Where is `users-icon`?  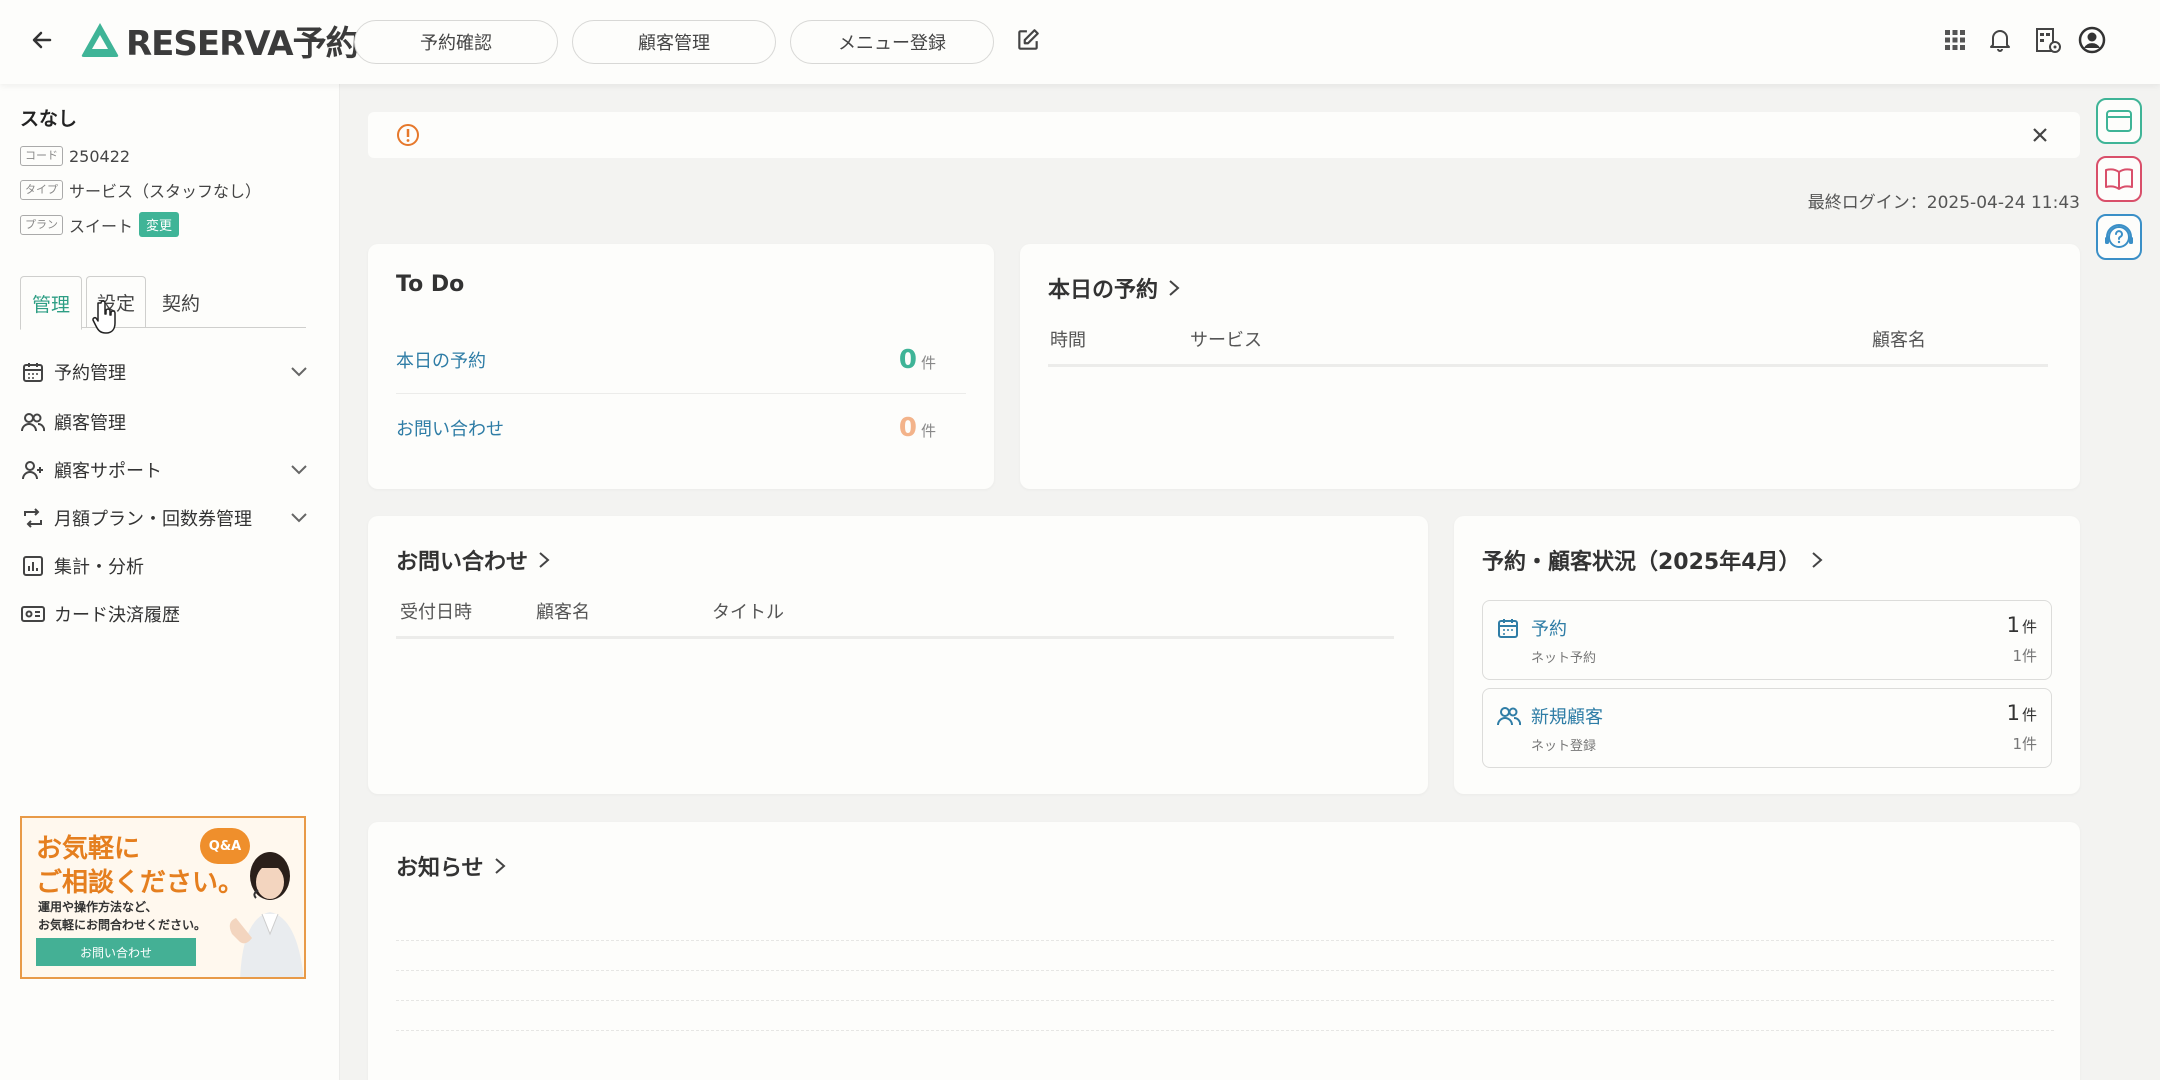 users-icon is located at coordinates (1509, 716).